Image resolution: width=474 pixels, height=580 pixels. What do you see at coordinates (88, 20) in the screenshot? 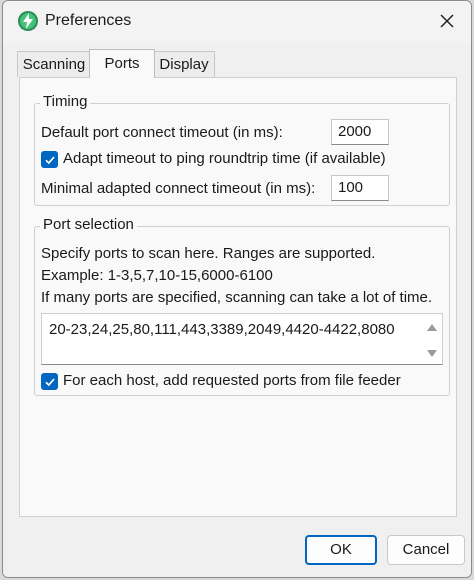
I see `window-title: Preferences` at bounding box center [88, 20].